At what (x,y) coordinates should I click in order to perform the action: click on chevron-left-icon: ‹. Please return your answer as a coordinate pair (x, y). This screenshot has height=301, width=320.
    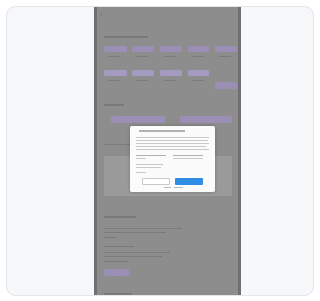
    Looking at the image, I should click on (102, 14).